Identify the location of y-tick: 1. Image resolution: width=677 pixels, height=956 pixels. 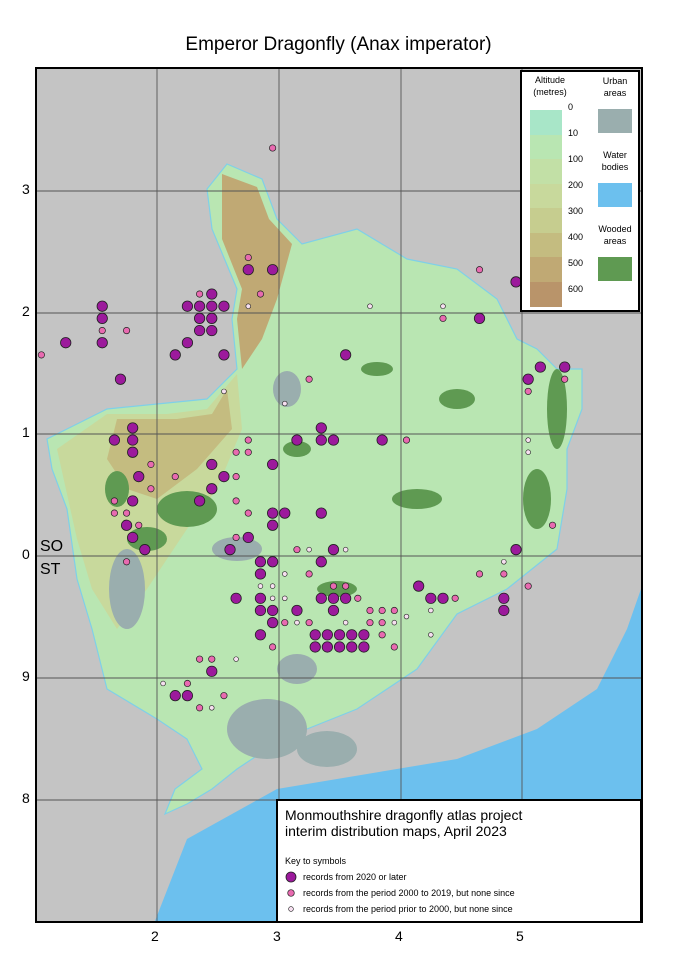
(26, 432).